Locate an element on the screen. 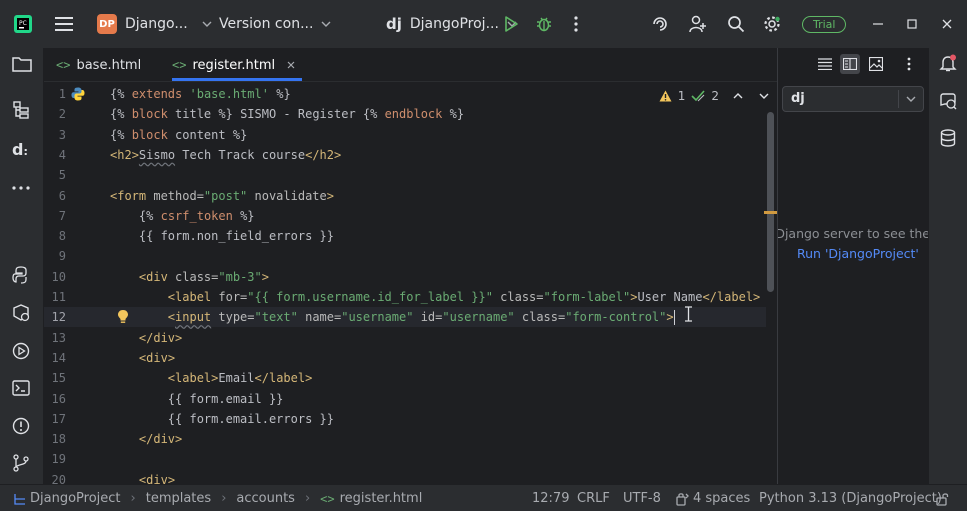 Image resolution: width=967 pixels, height=511 pixels. caret-position: 12:79 is located at coordinates (550, 498).